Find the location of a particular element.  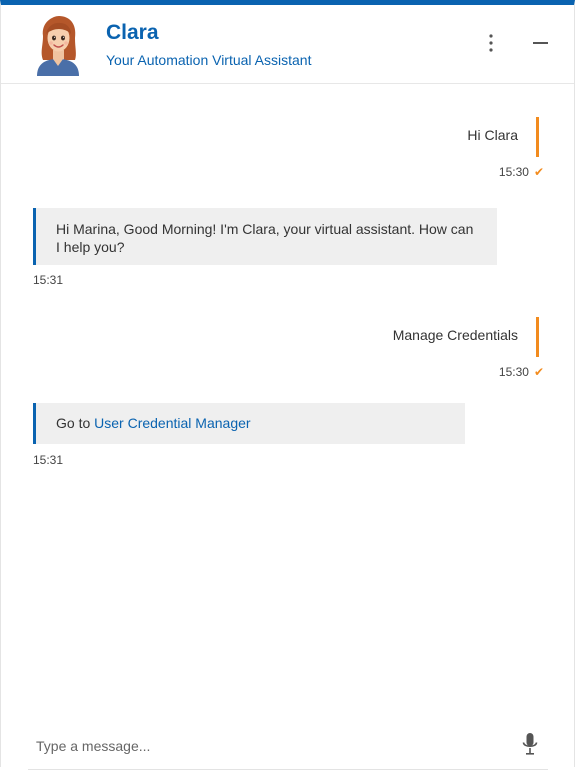

female-assistant-avatar-icon is located at coordinates (58, 46).